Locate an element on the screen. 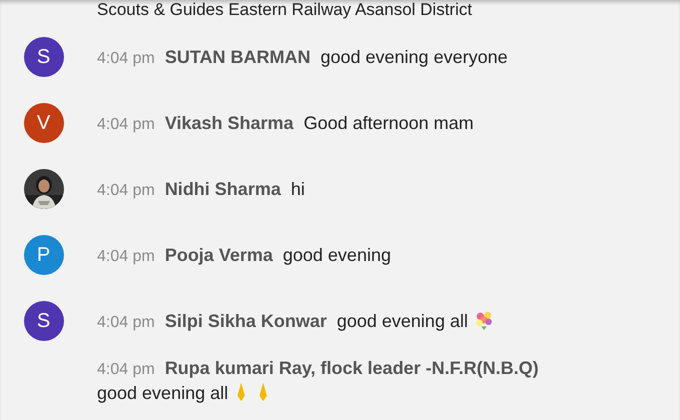 The image size is (680, 420). author-name: SUTAN BARMAN is located at coordinates (237, 57).